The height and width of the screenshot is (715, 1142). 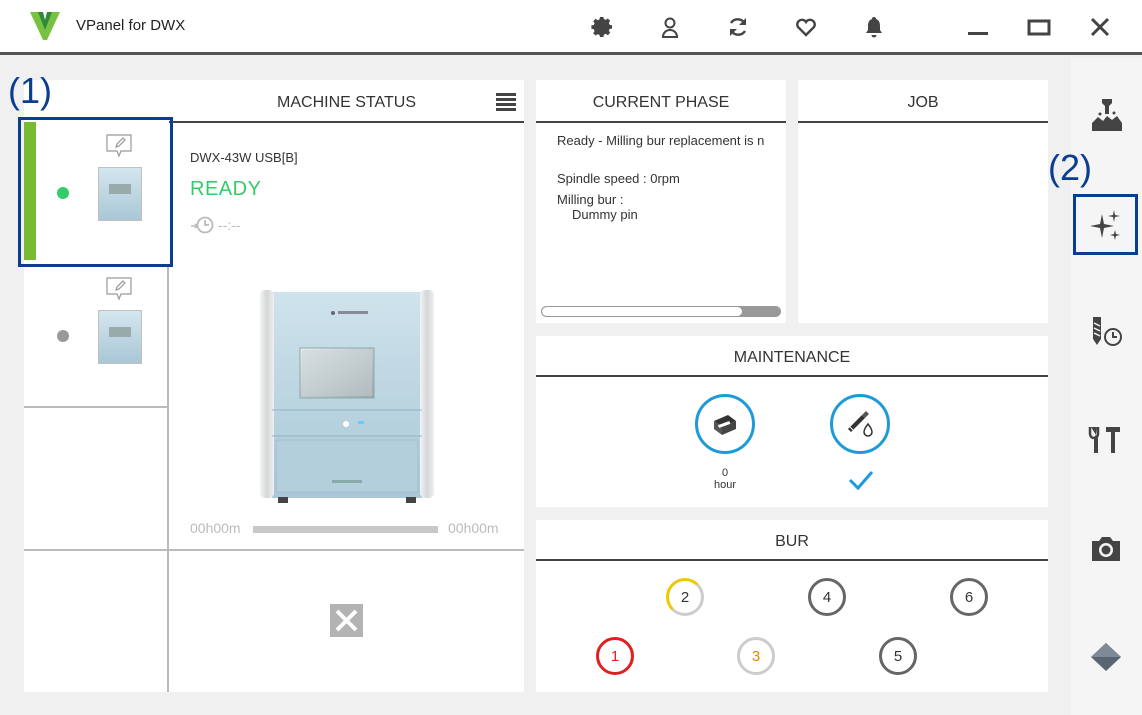 What do you see at coordinates (45, 26) in the screenshot?
I see `vpanel-logo` at bounding box center [45, 26].